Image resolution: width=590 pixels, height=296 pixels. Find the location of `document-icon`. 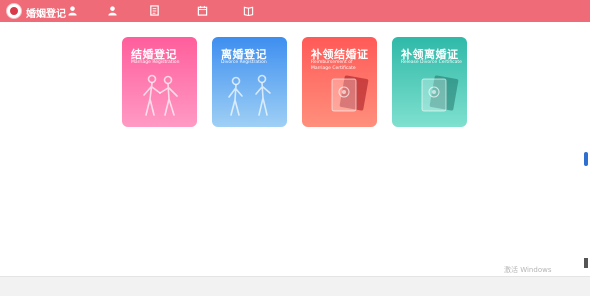

document-icon is located at coordinates (154, 10).